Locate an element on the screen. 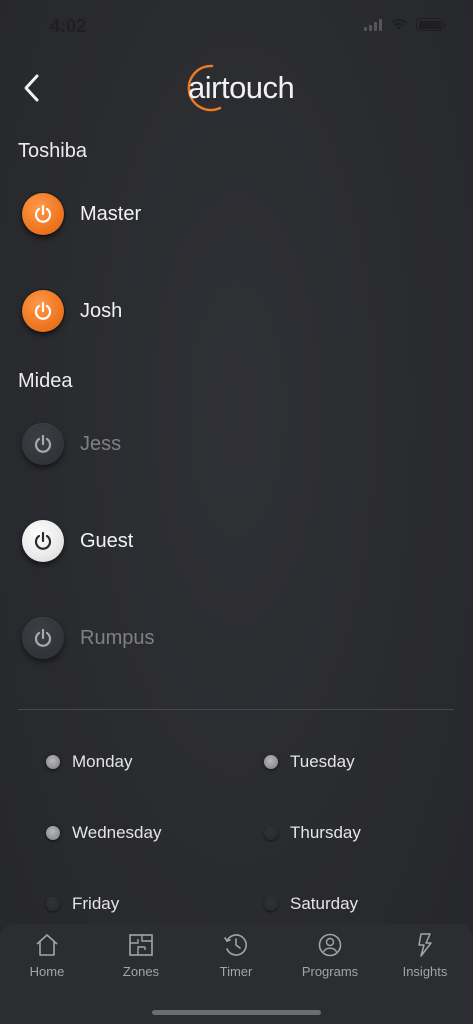 The width and height of the screenshot is (473, 1024). zone-row-josh: Josh is located at coordinates (72, 311).